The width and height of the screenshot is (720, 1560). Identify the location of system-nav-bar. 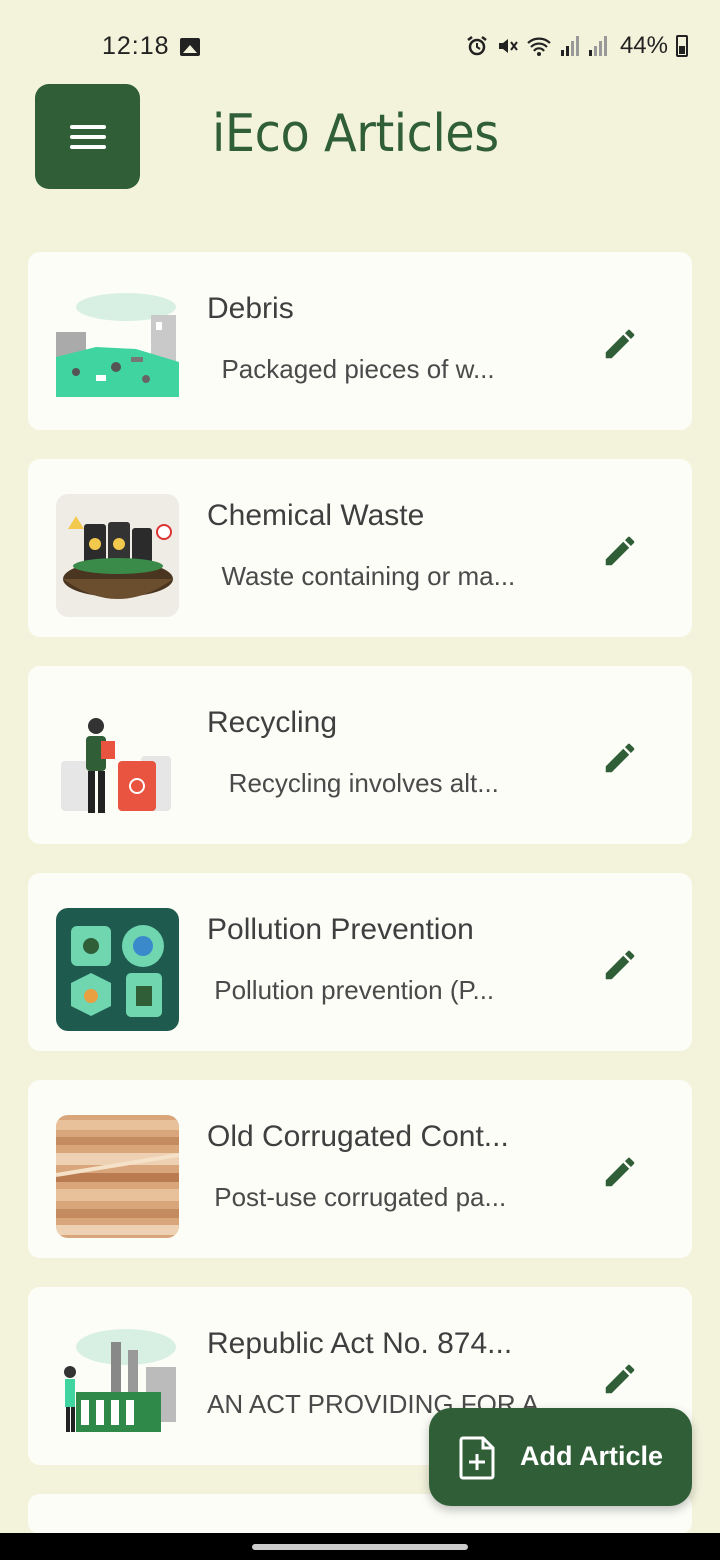
(360, 1546).